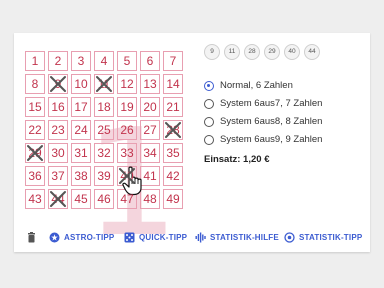  I want to click on number-cell: 17, so click(81, 107).